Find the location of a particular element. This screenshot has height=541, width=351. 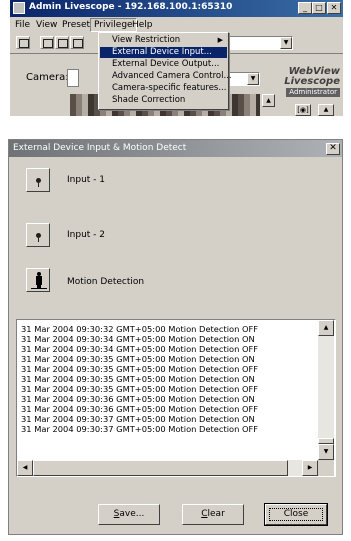

menu-view: View is located at coordinates (46, 25).